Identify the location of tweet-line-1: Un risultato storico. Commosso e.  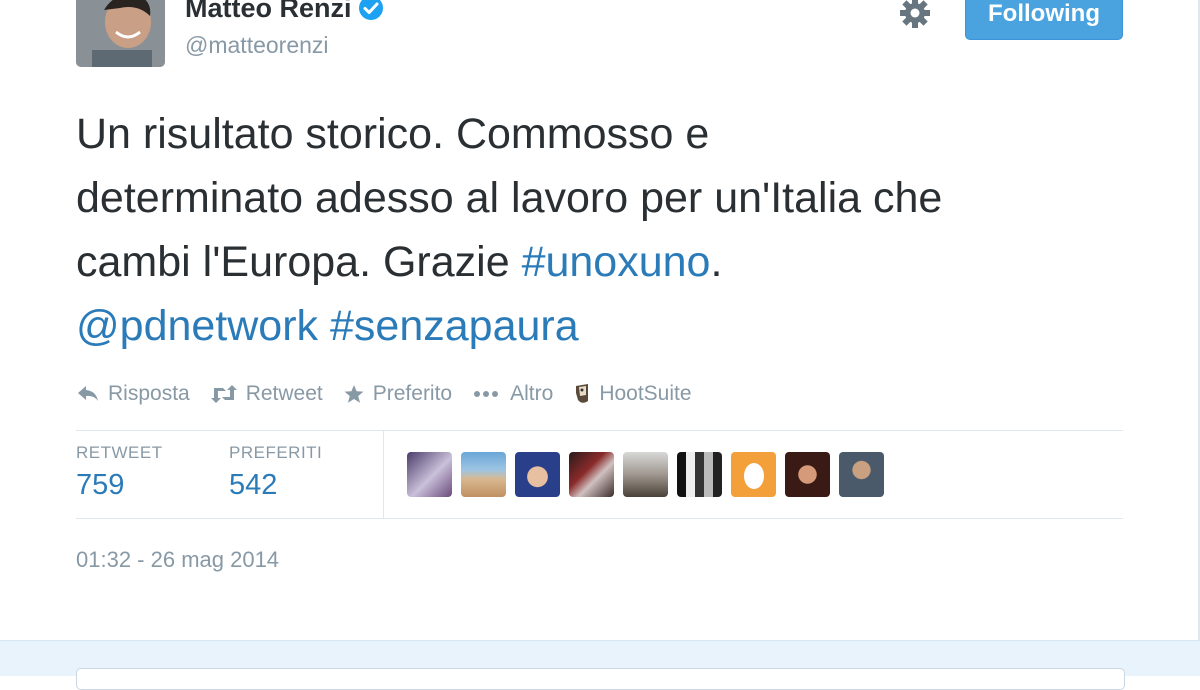
(393, 134).